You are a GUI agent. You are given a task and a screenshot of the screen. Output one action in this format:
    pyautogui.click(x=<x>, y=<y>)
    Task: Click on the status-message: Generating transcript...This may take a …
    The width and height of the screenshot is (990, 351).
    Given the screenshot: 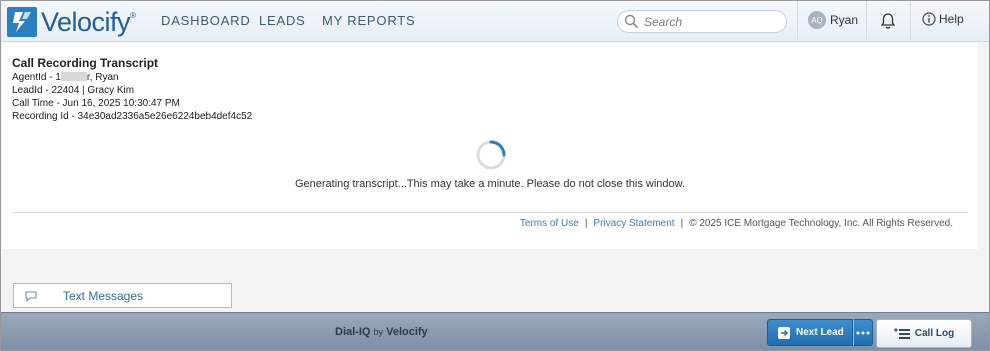 What is the action you would take?
    pyautogui.click(x=490, y=184)
    